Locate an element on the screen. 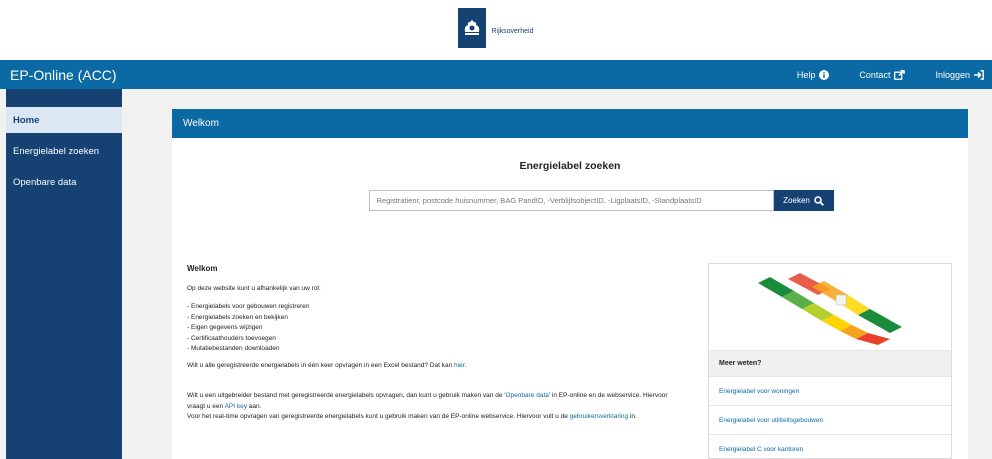 This screenshot has width=992, height=459. login-link: Inloggen is located at coordinates (959, 75).